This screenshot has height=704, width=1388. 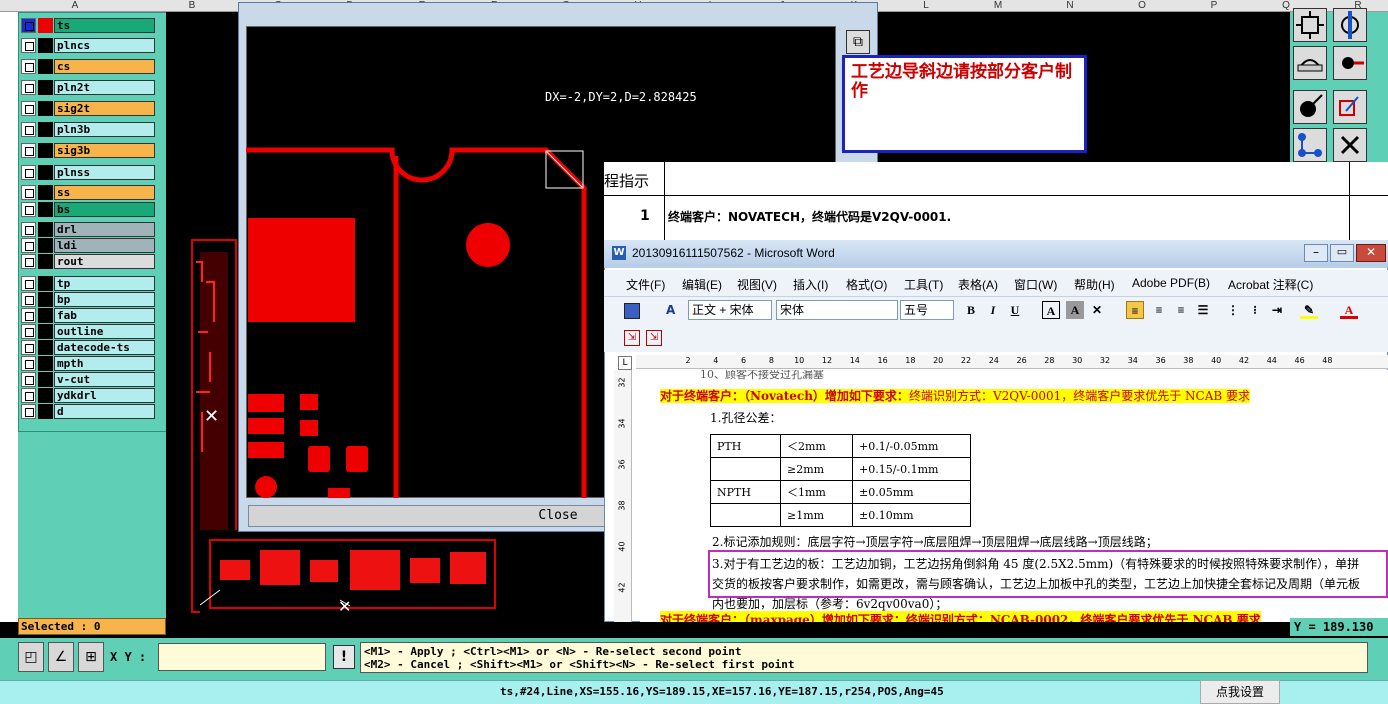 I want to click on layer-row: pln2t, so click(x=88, y=87).